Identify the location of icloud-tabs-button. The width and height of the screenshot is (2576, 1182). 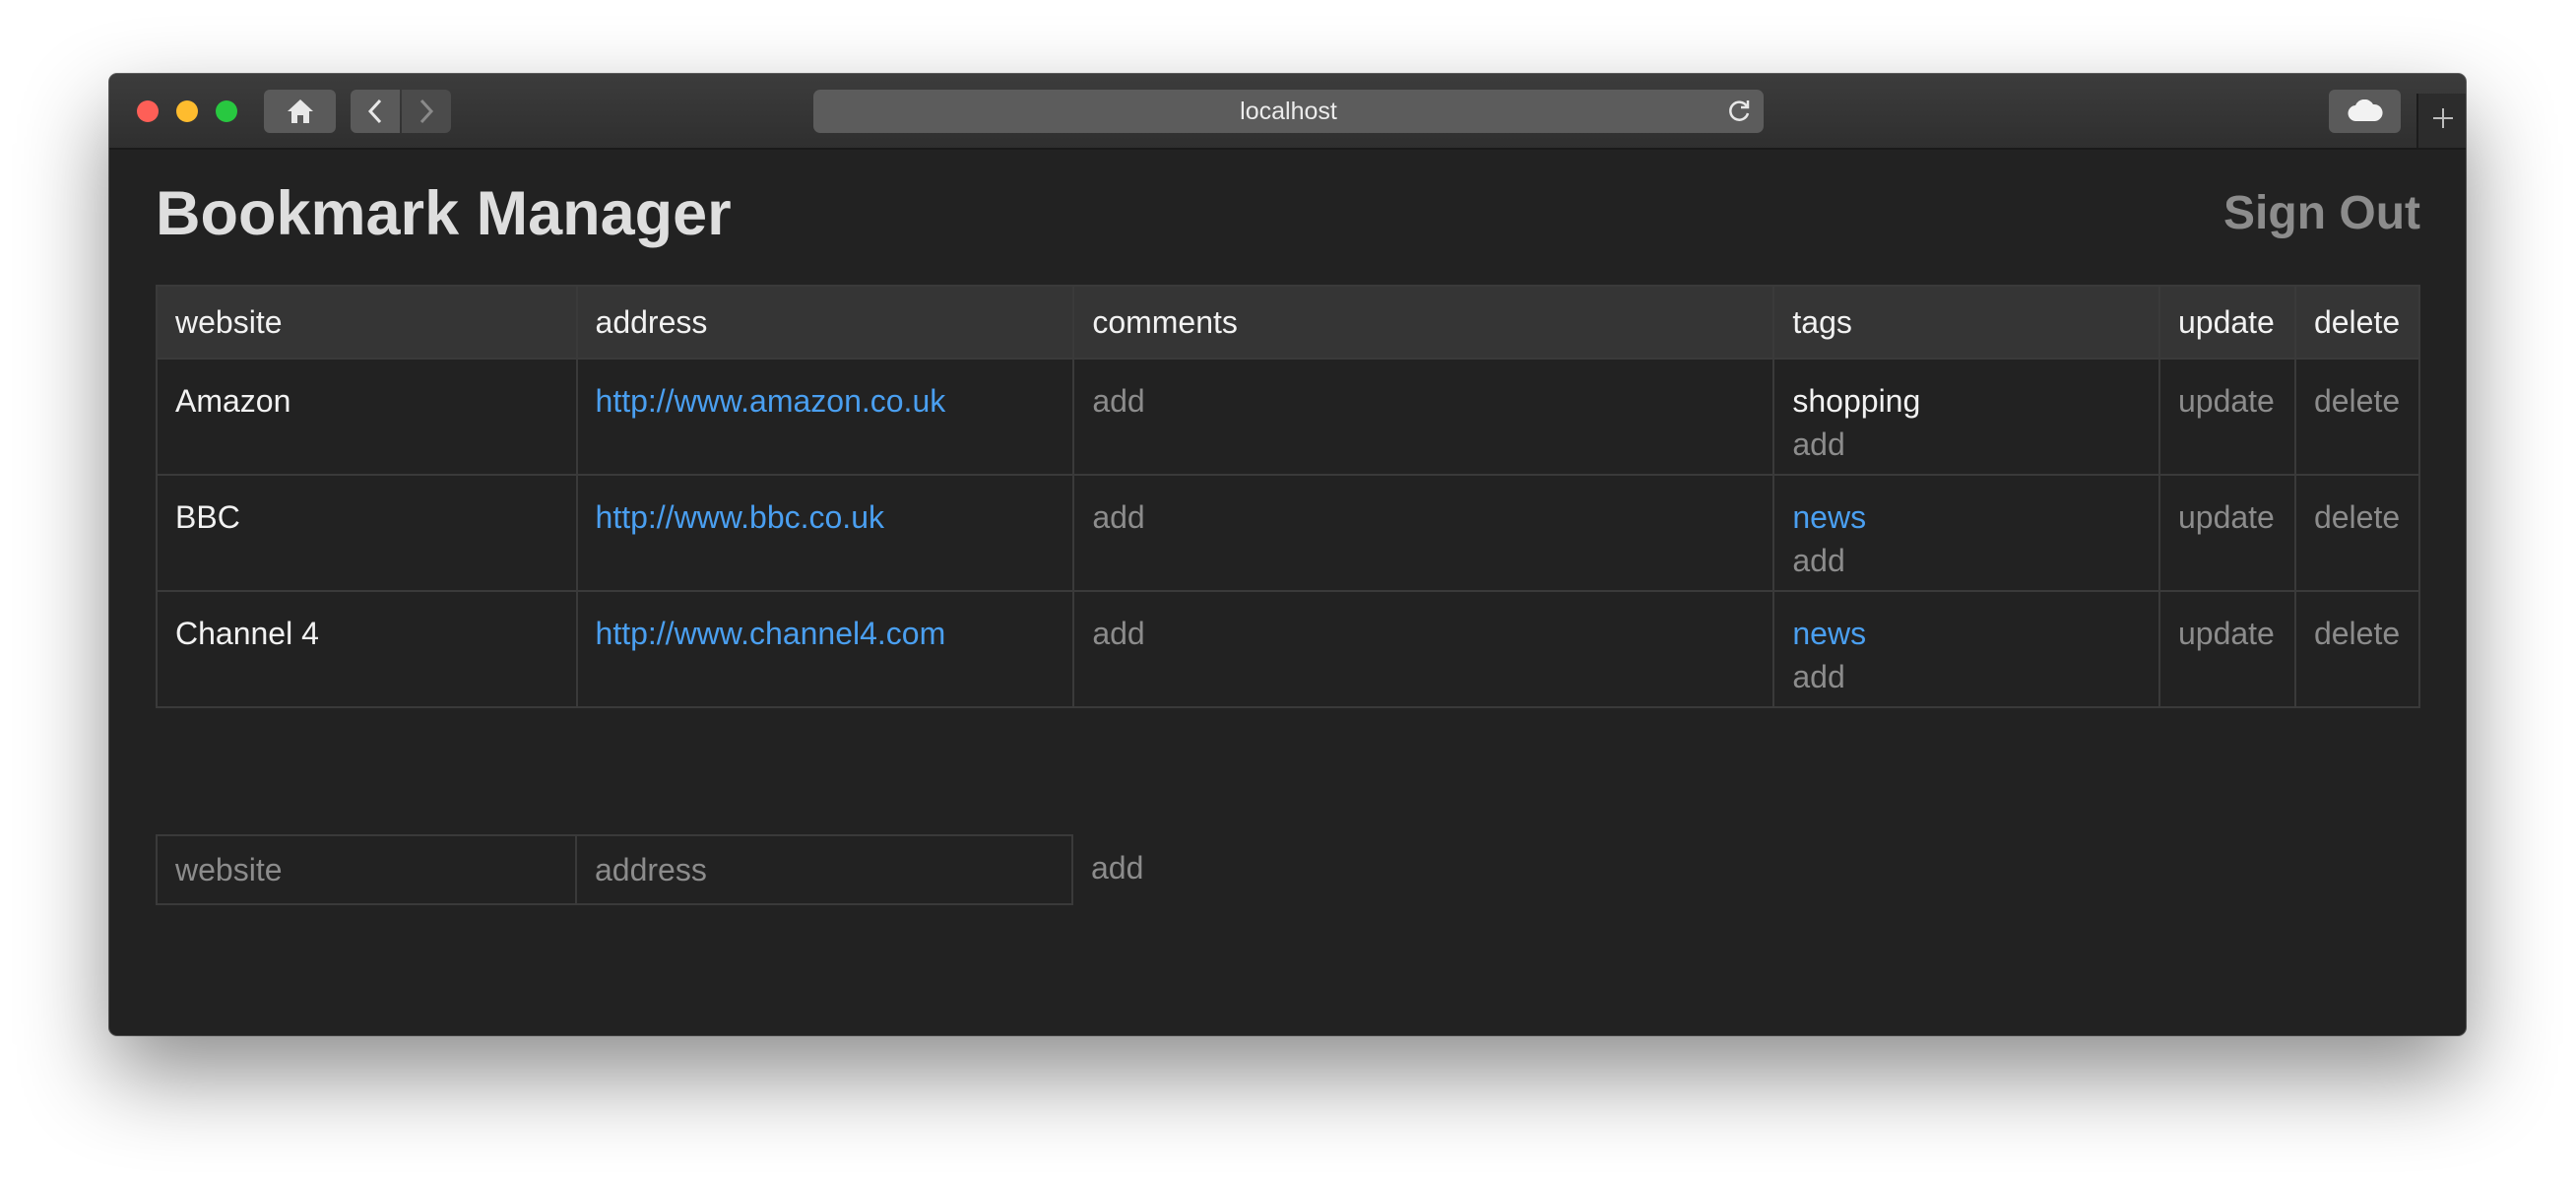
(2365, 111).